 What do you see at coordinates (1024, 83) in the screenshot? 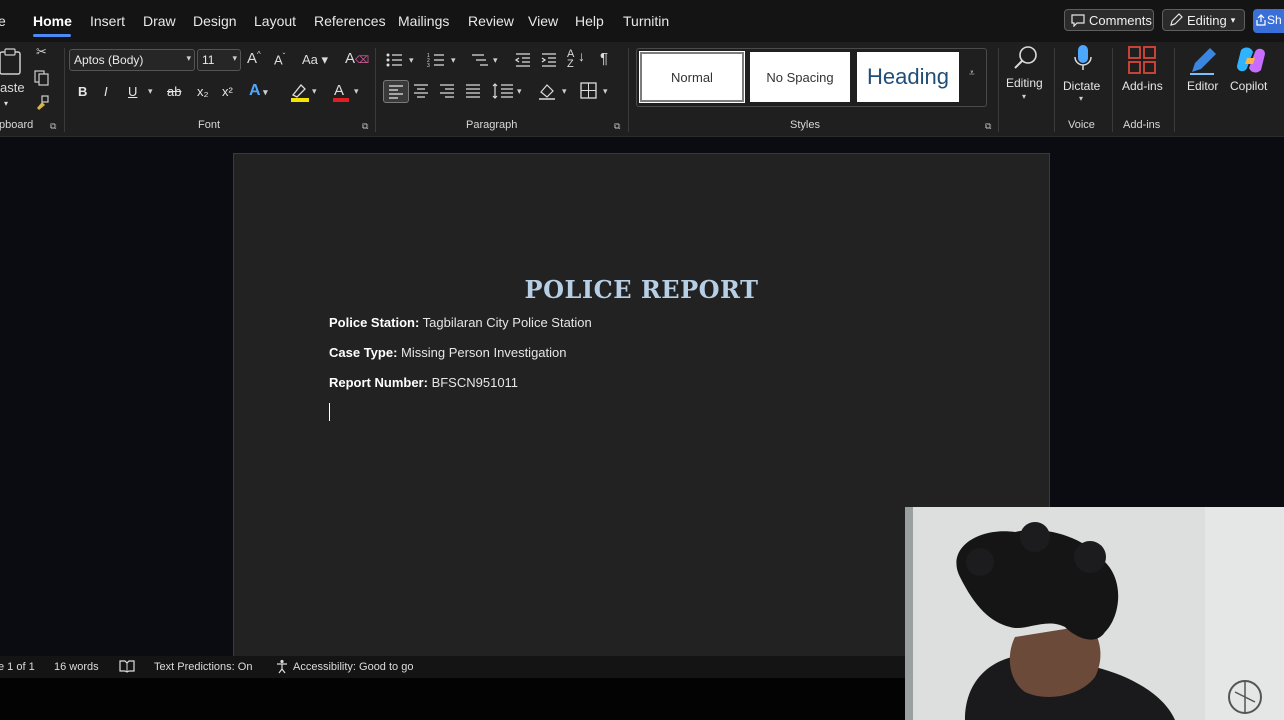
I see `editing-label: Editing` at bounding box center [1024, 83].